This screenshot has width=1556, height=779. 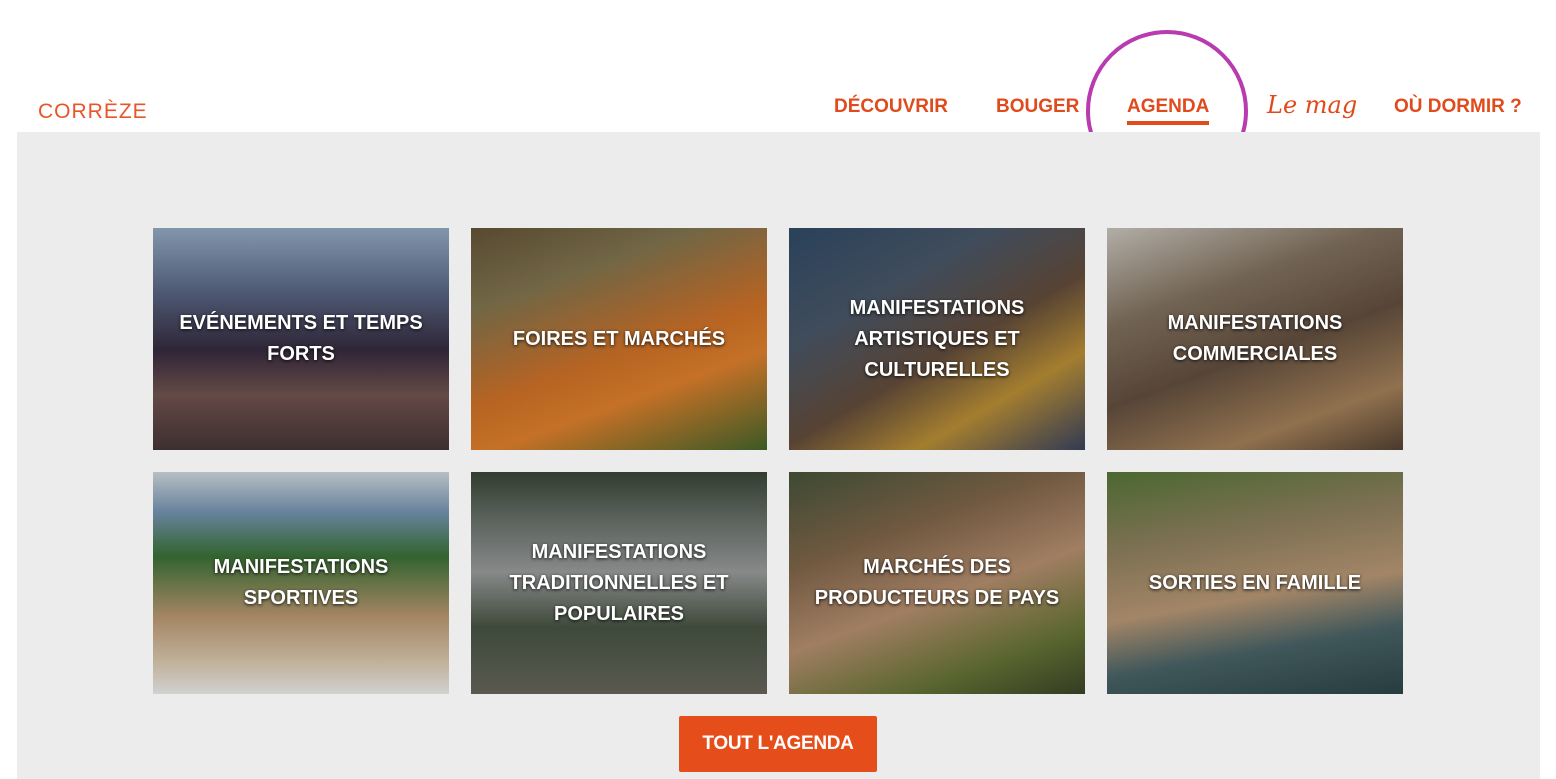 What do you see at coordinates (1458, 107) in the screenshot?
I see `nav-ou-dormir: OÙ DORMIR ?` at bounding box center [1458, 107].